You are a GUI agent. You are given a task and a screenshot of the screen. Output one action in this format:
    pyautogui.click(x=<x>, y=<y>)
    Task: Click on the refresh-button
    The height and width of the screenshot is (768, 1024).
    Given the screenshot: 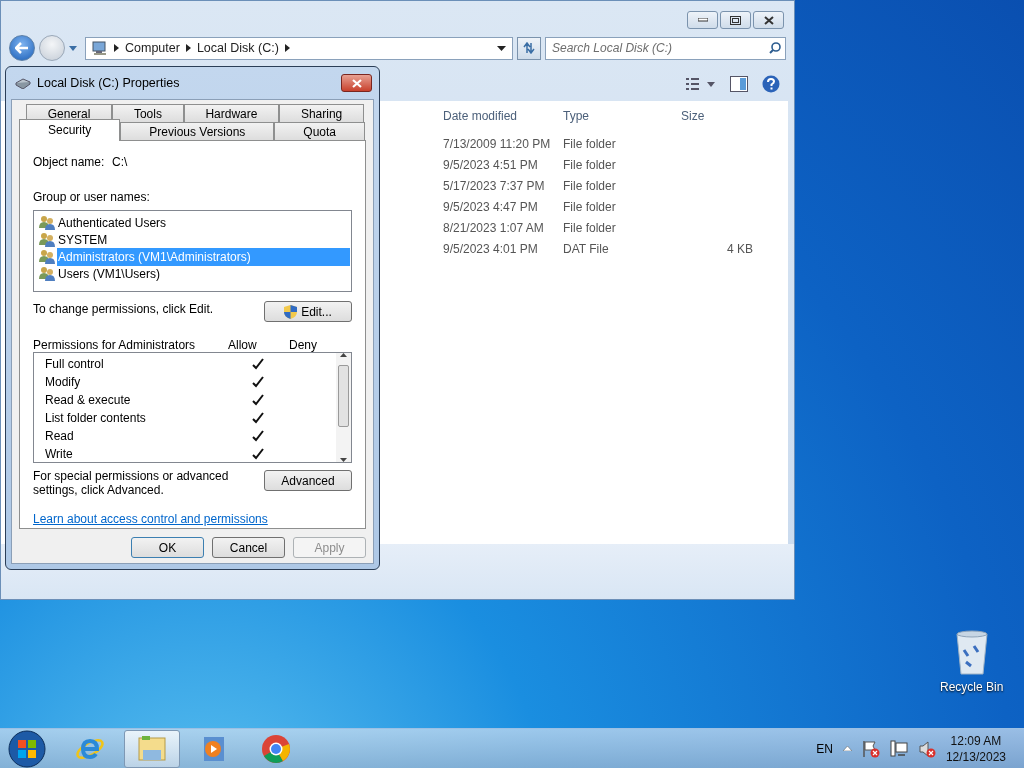 What is the action you would take?
    pyautogui.click(x=529, y=48)
    